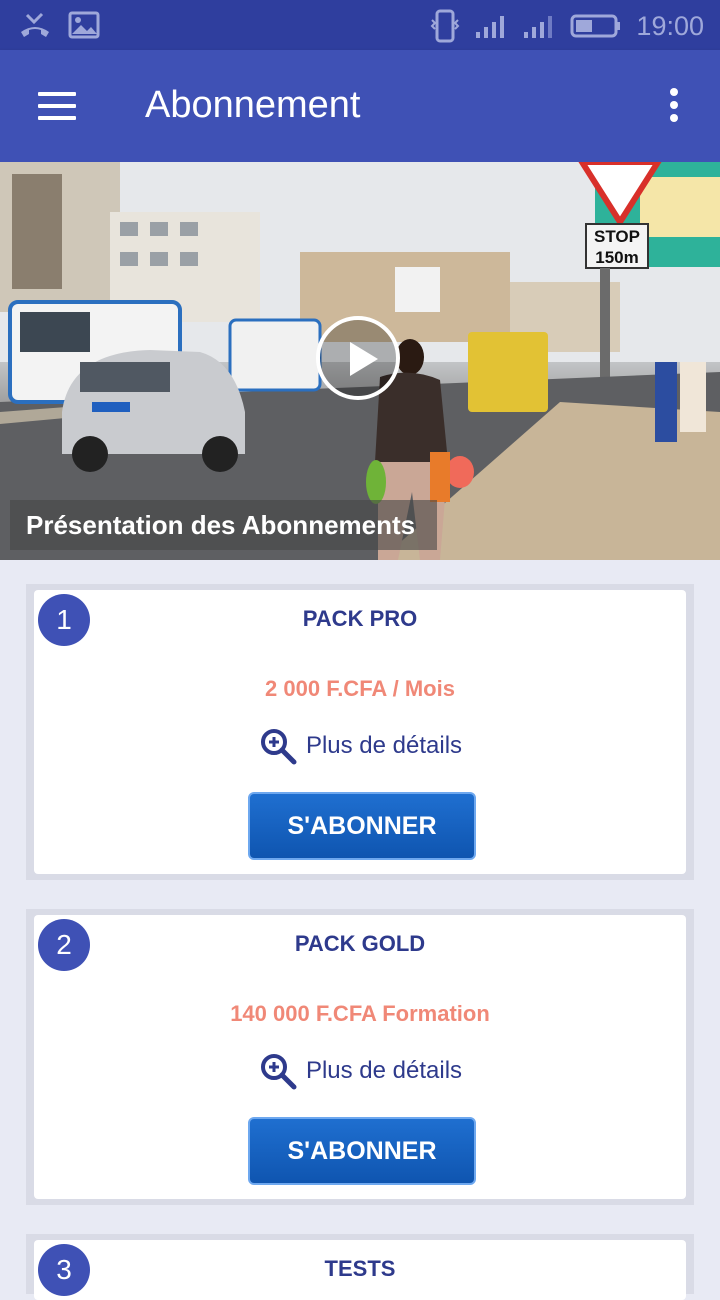  What do you see at coordinates (253, 105) in the screenshot?
I see `page-title: Abonnement` at bounding box center [253, 105].